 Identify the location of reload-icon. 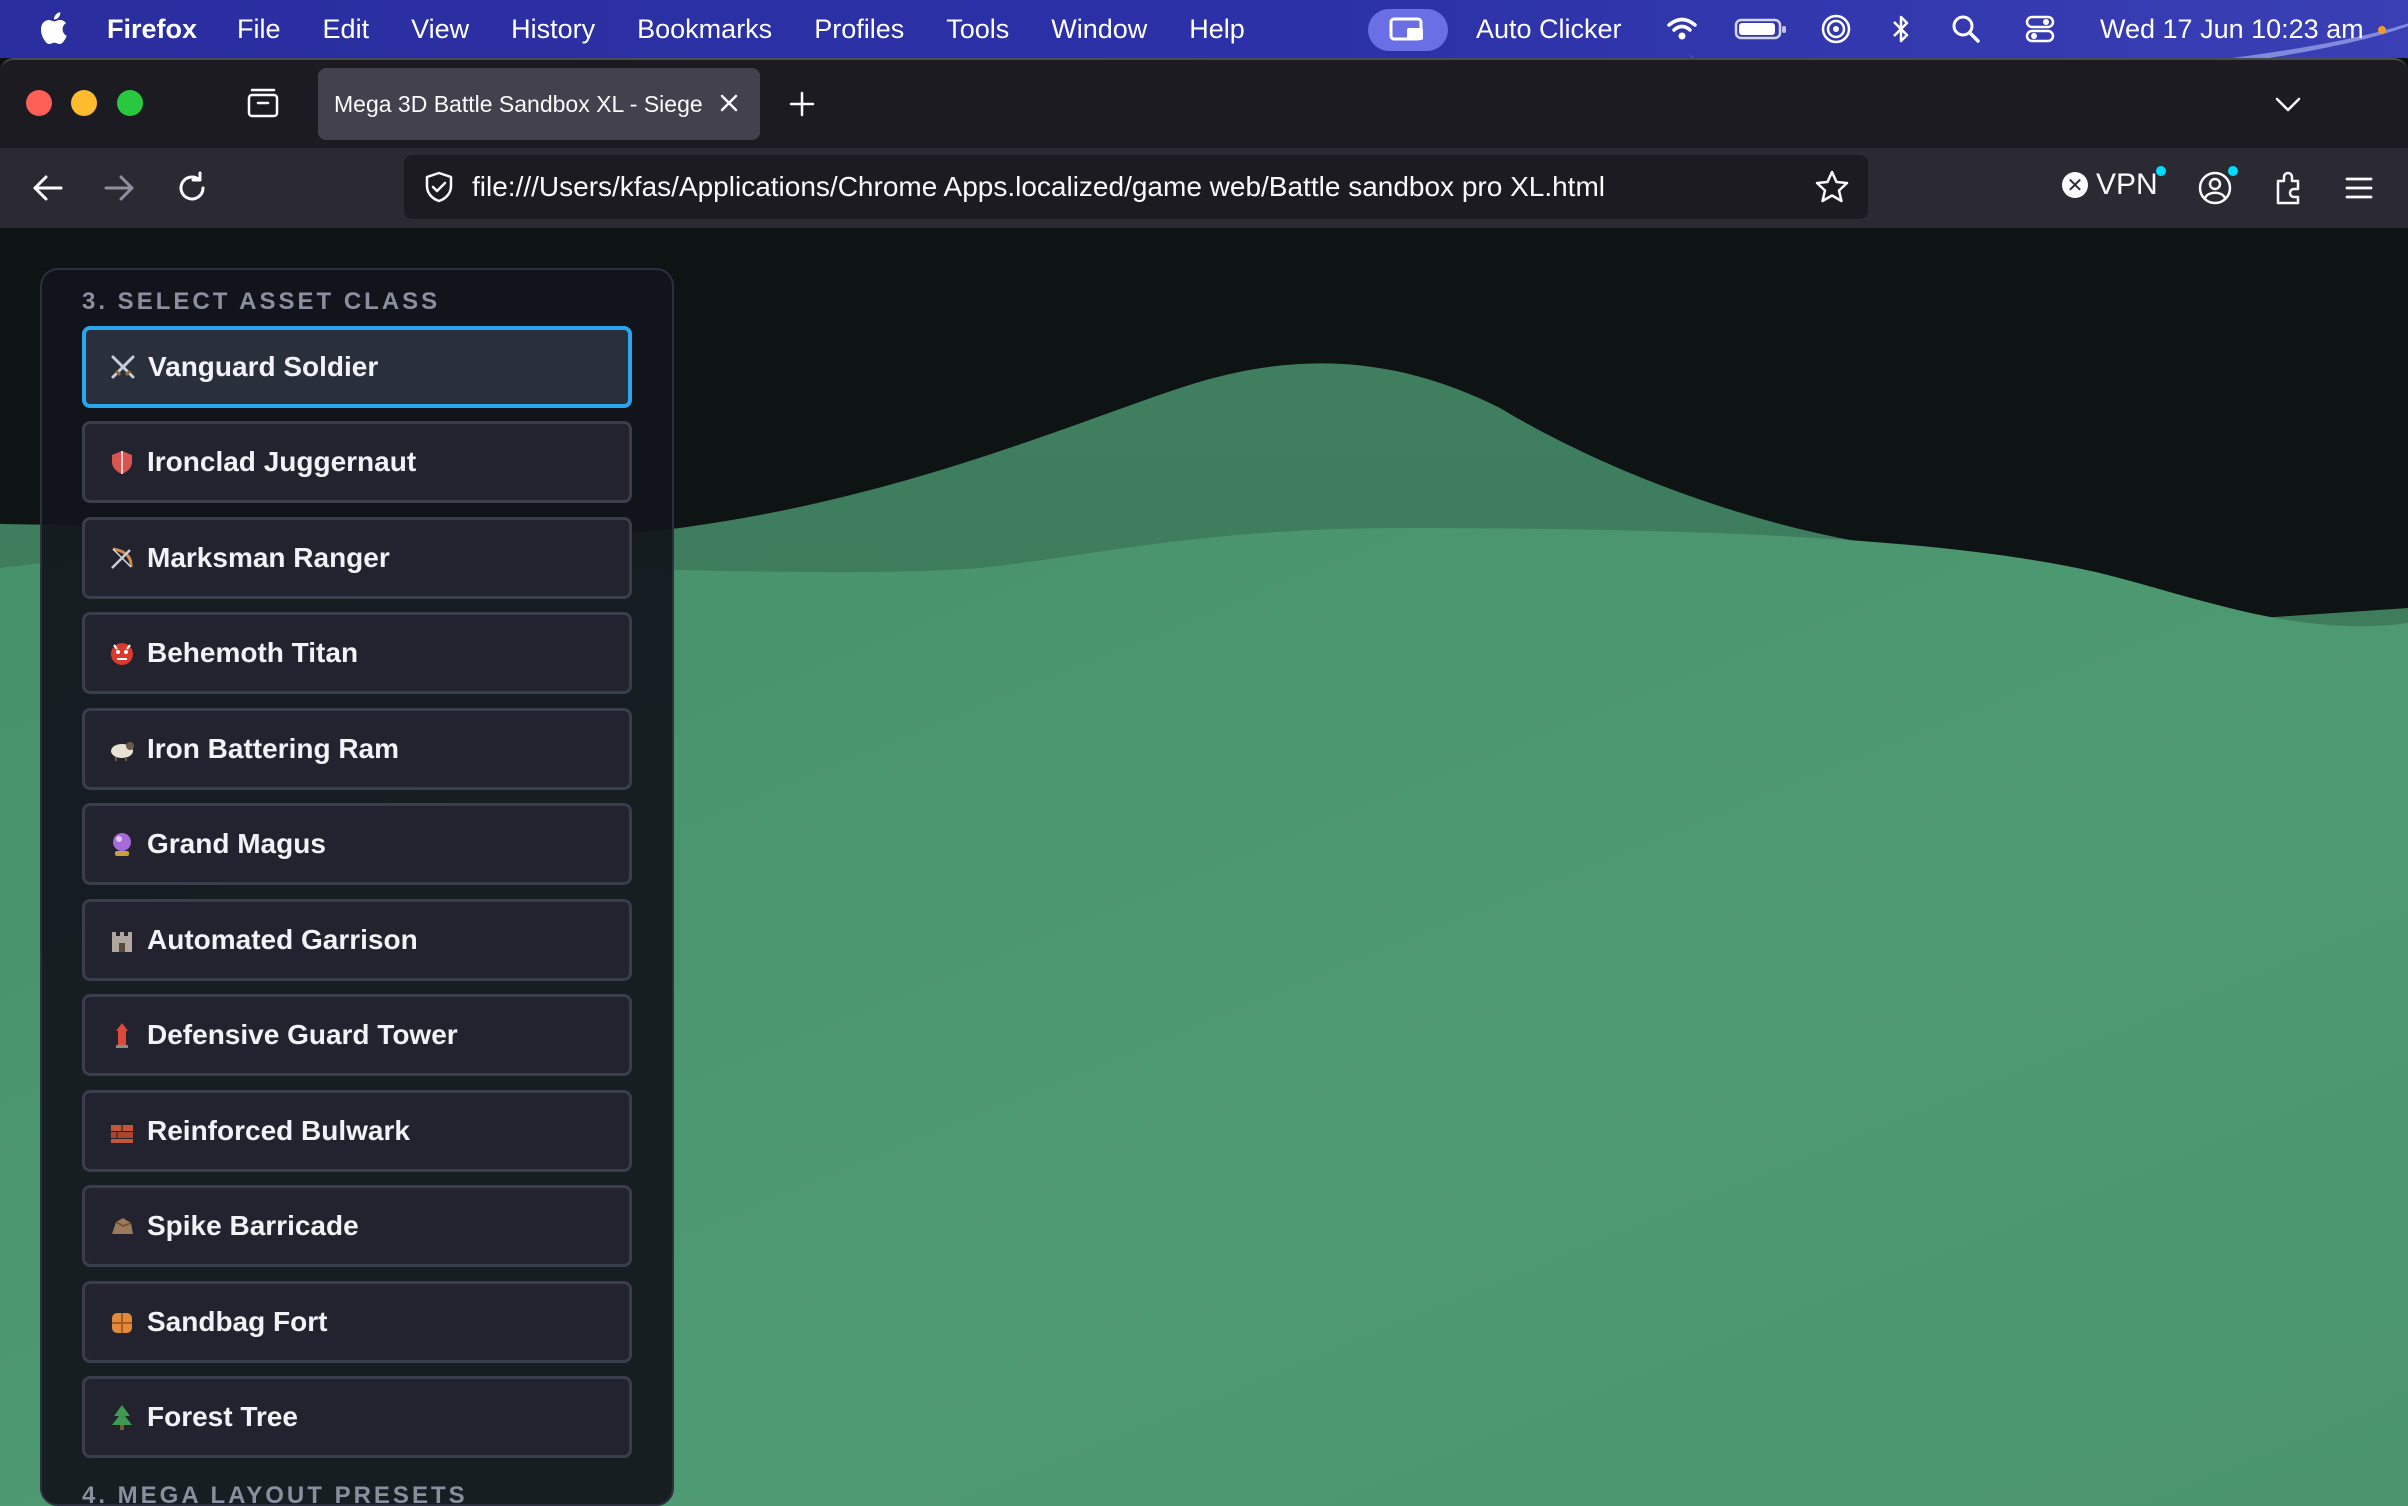
(192, 188).